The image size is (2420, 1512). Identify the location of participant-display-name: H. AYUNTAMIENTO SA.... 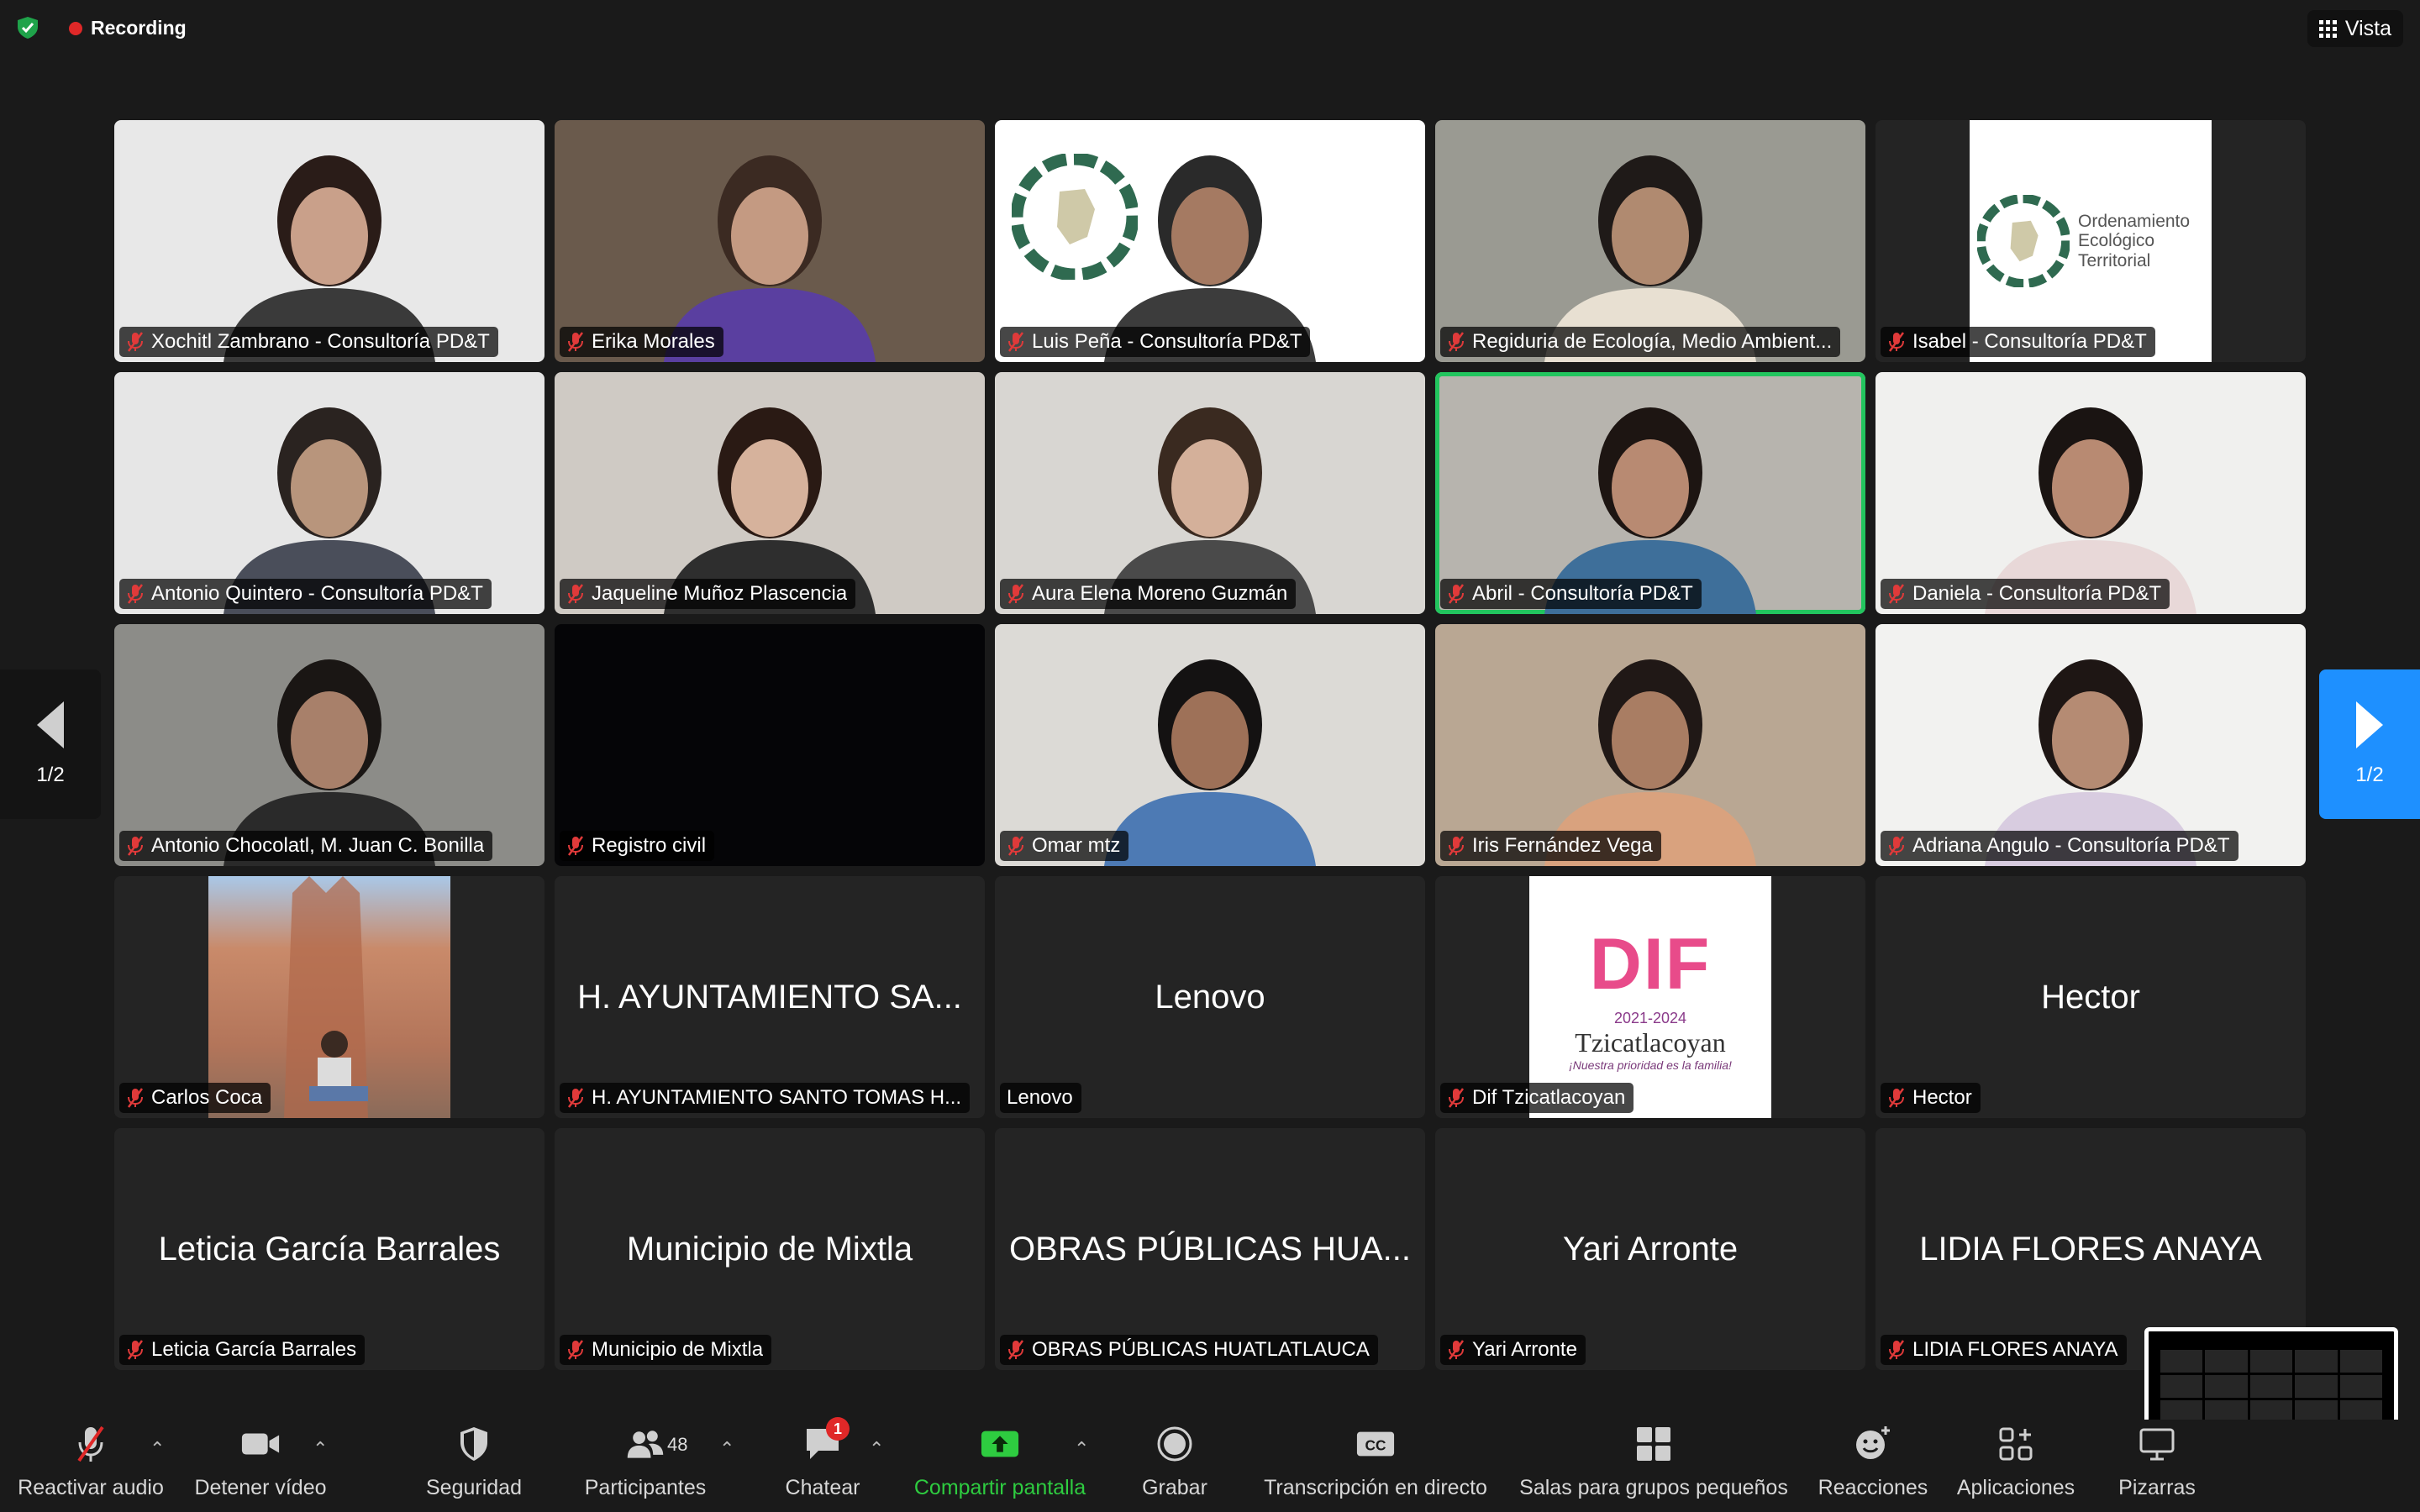
(769, 997).